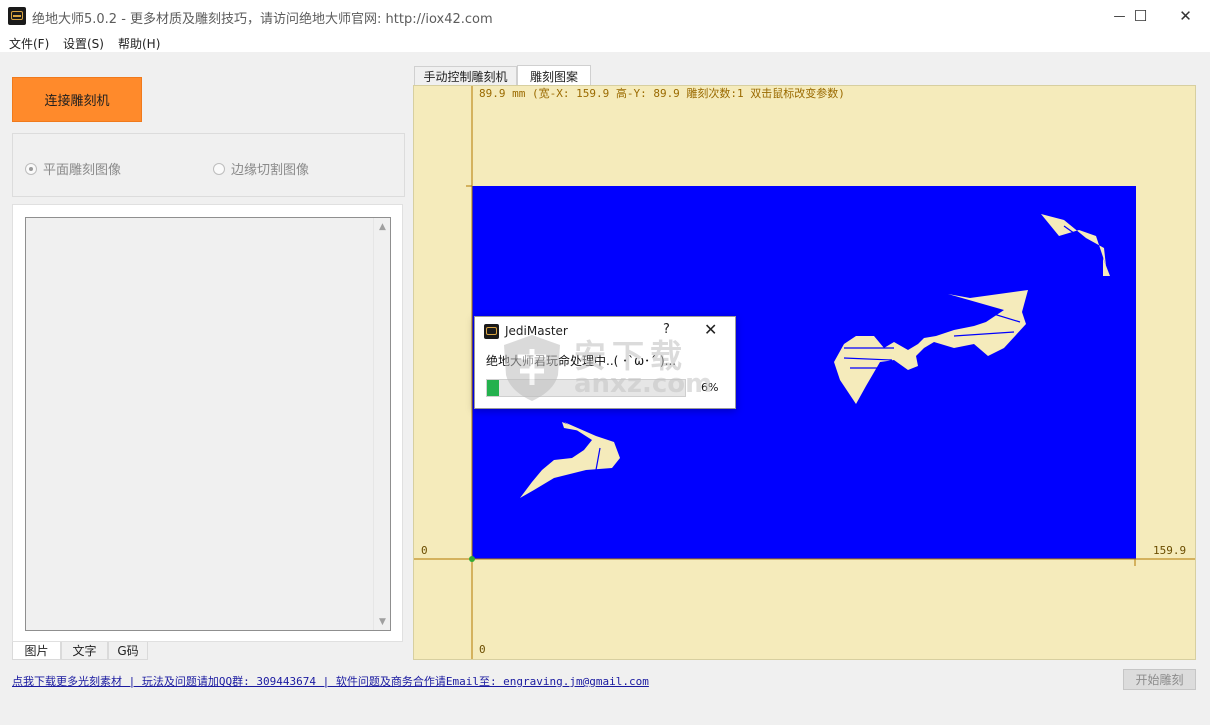  I want to click on scroll-up-icon: ▲, so click(382, 226).